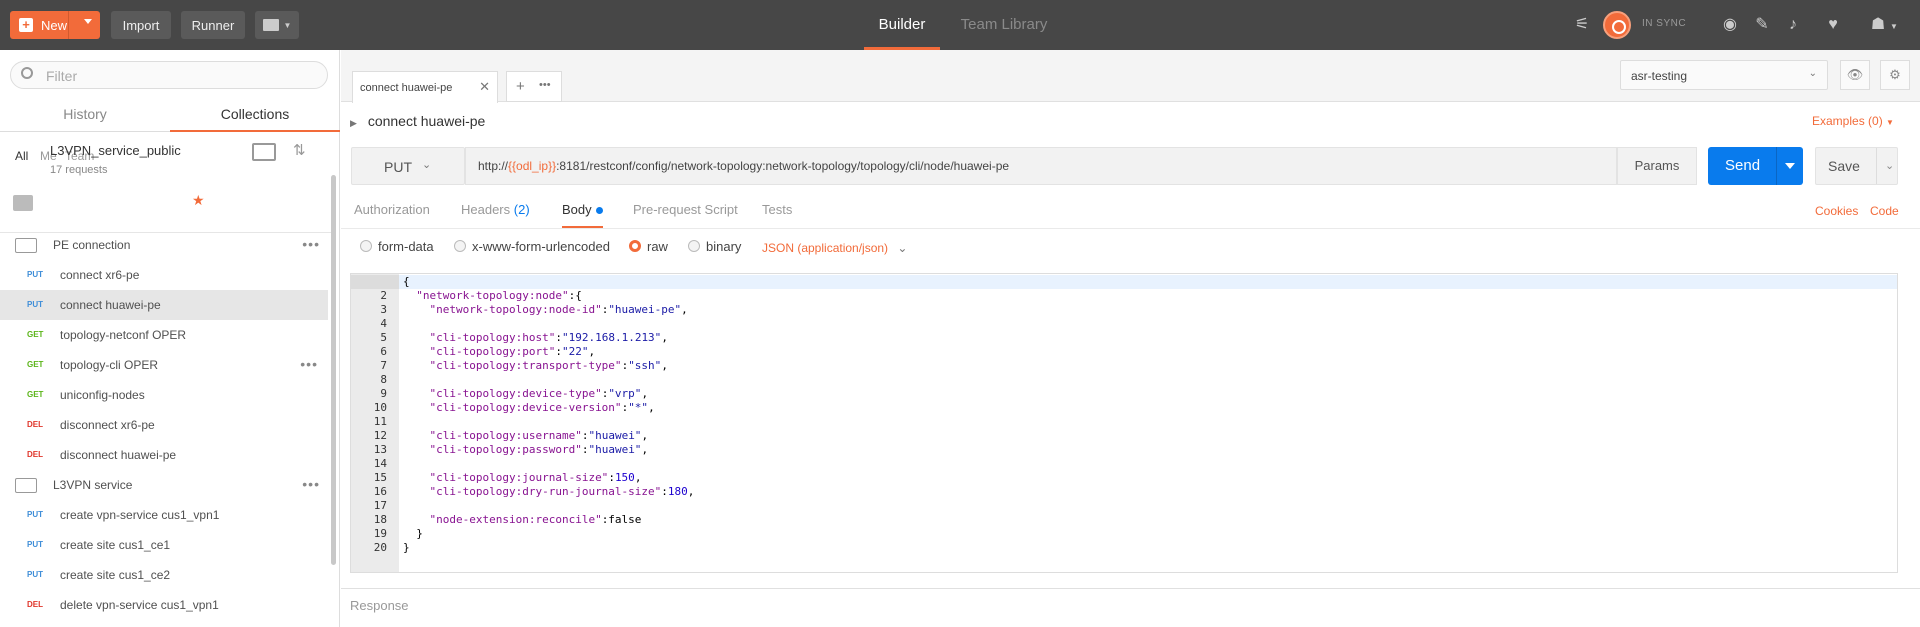  I want to click on close-icon: ✕, so click(484, 87).